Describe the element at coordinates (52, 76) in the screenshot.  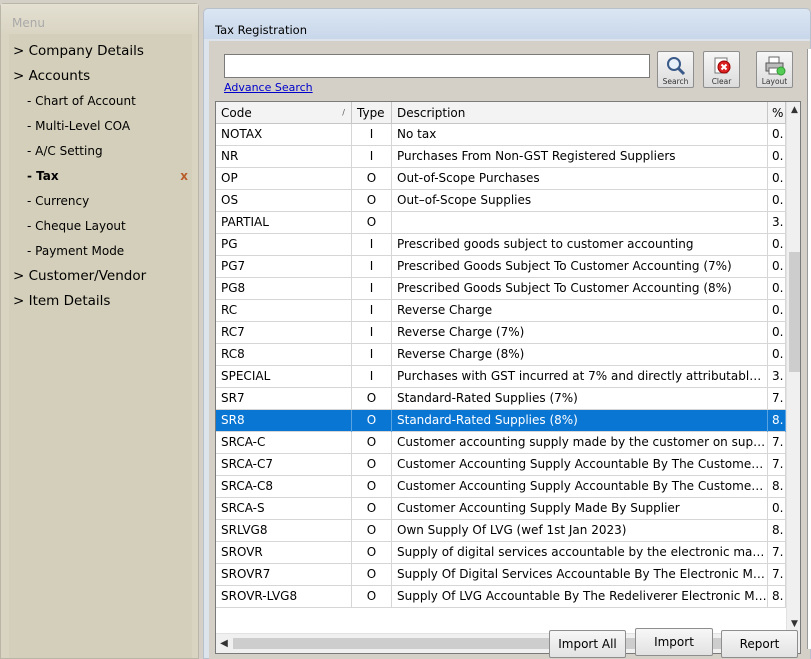
I see `menu-item-label: > Accounts` at that location.